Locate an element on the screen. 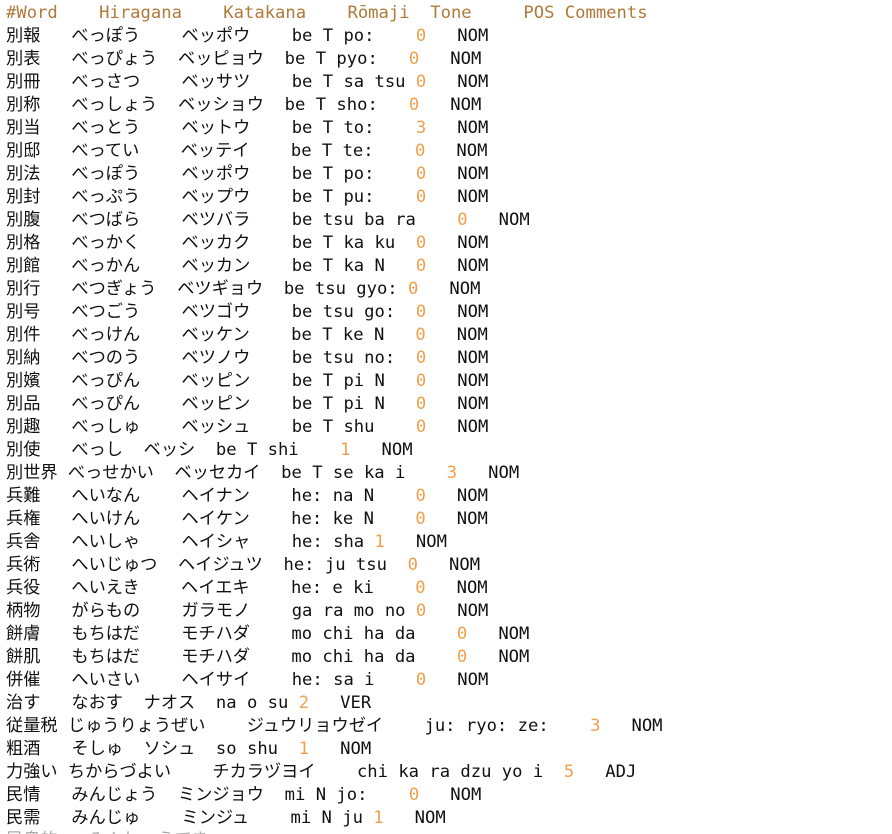 Image resolution: width=892 pixels, height=834 pixels. text-line: 別邸 べってい ベッテイ be T te: 0 NOM is located at coordinates (246, 151).